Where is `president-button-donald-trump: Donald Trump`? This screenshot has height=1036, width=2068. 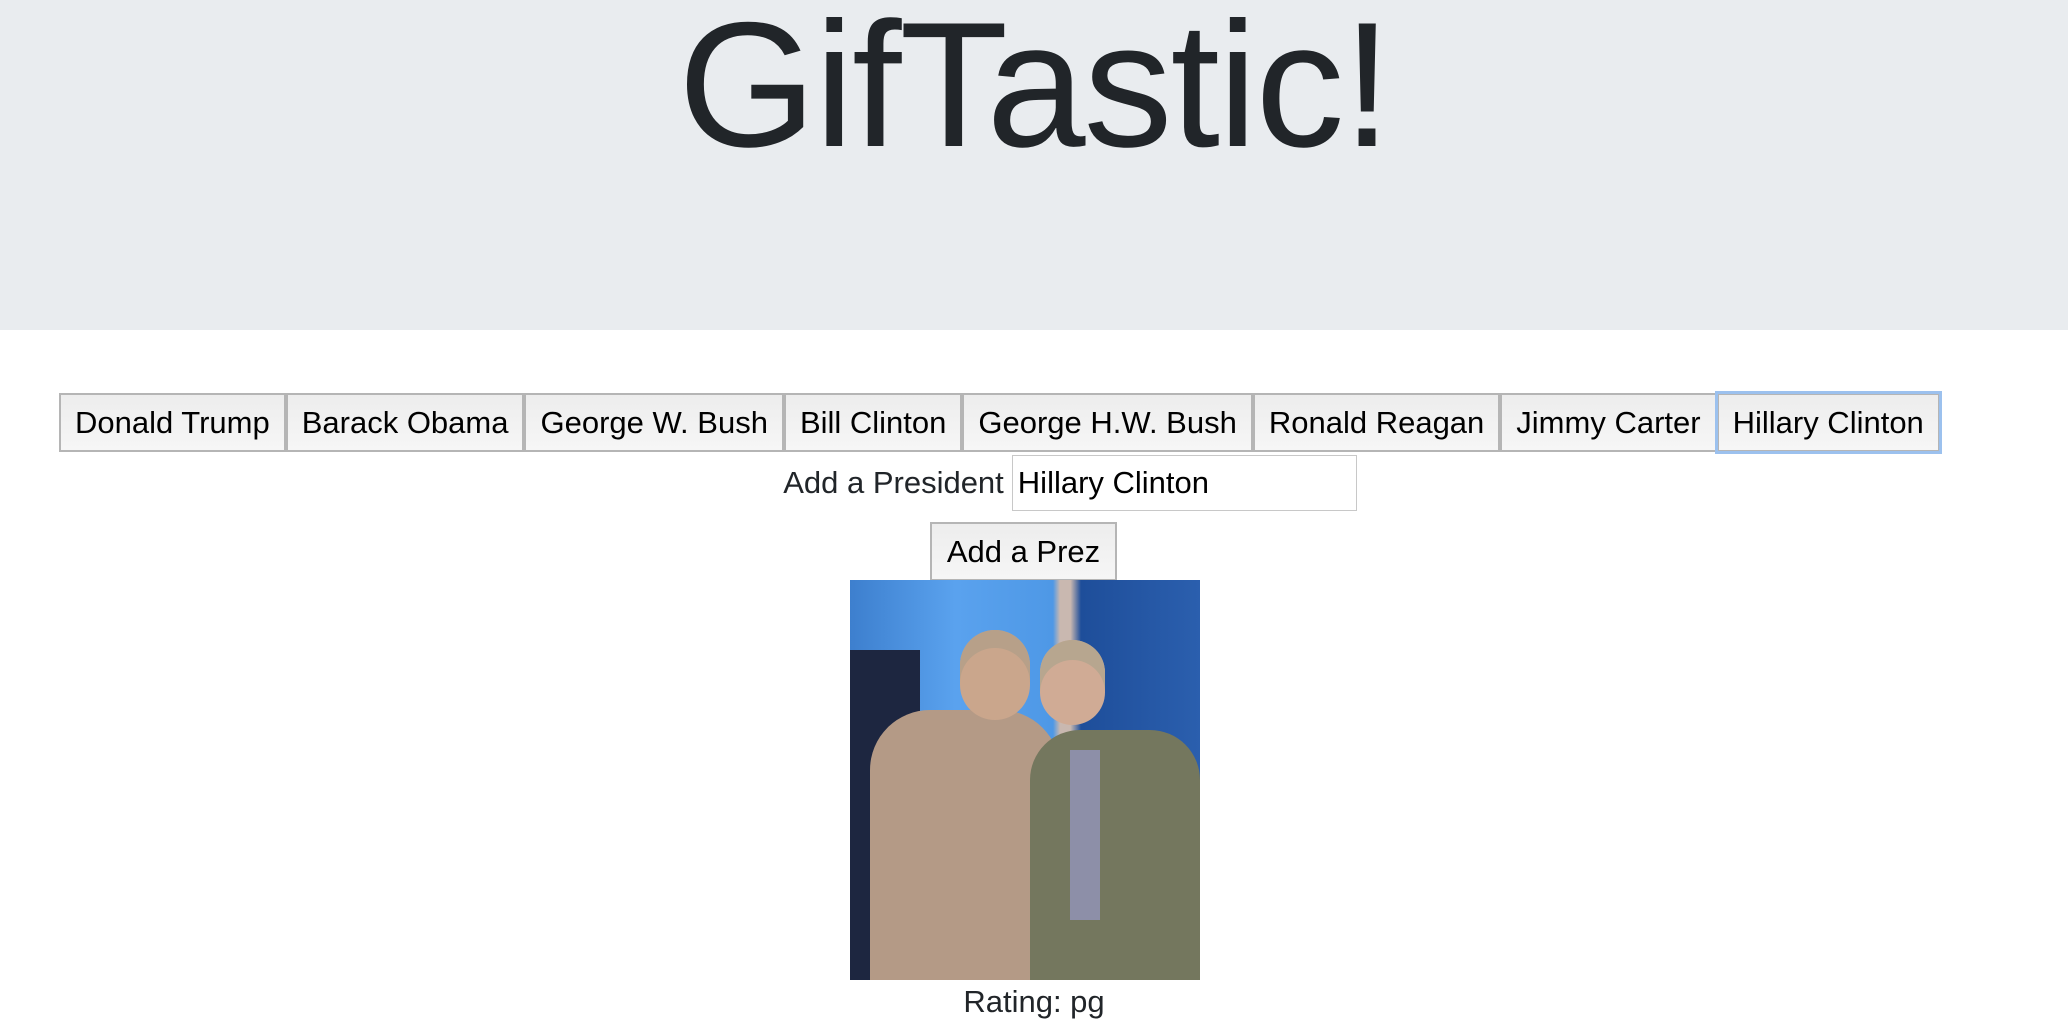
president-button-donald-trump: Donald Trump is located at coordinates (172, 422).